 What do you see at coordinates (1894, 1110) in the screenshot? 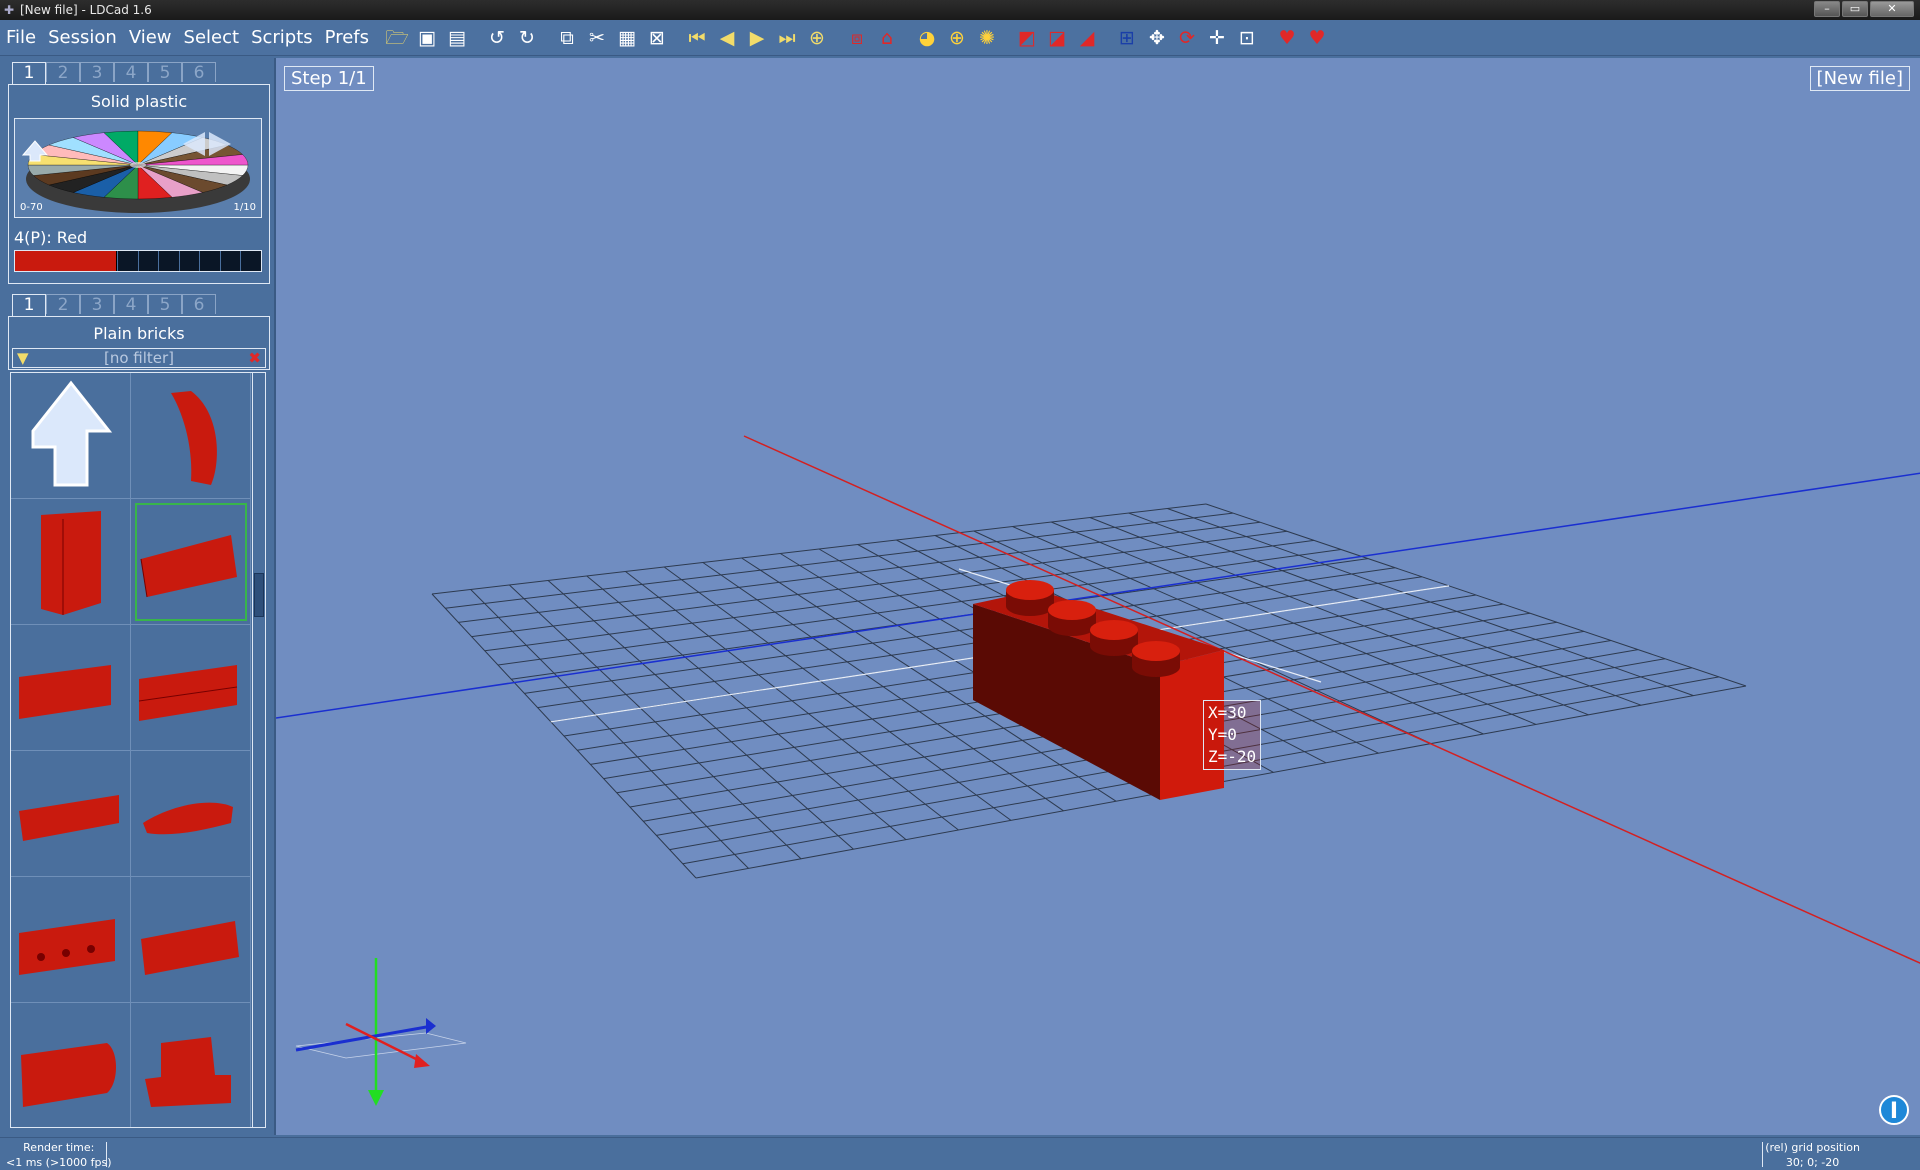
I see `info-icon: I` at bounding box center [1894, 1110].